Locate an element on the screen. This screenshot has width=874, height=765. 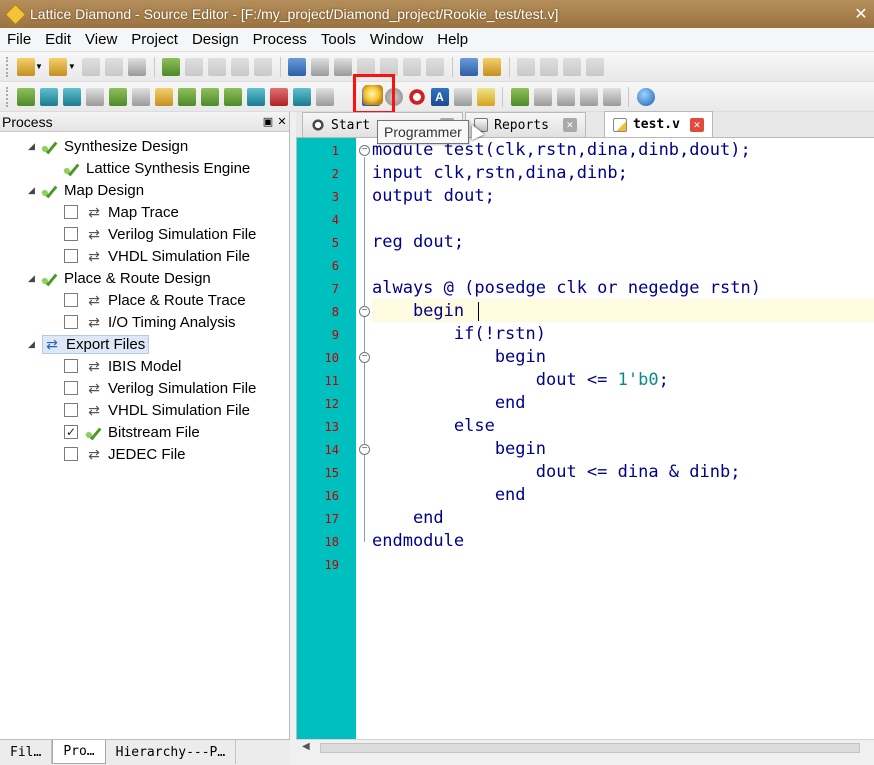
vhdl-sim-checkbox is located at coordinates (71, 256).